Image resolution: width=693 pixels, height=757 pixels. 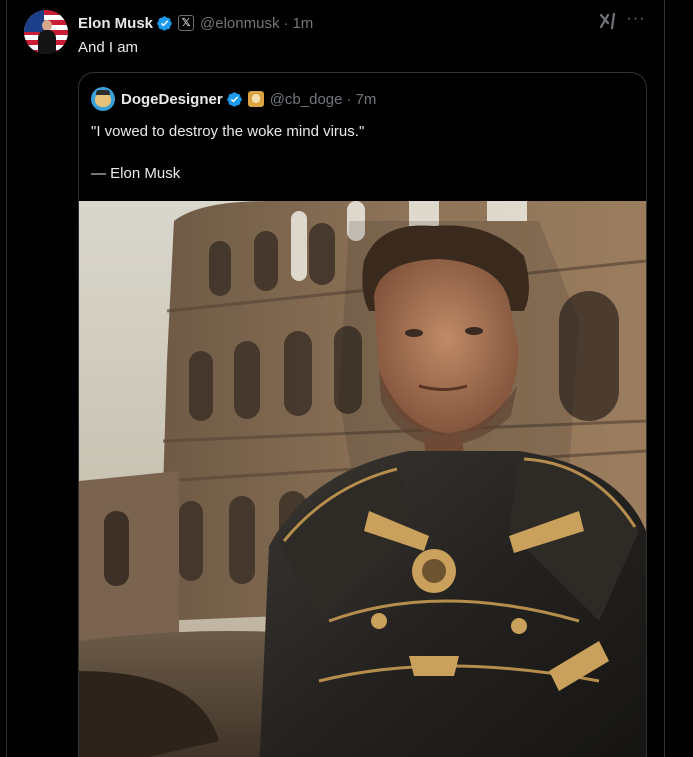 What do you see at coordinates (186, 23) in the screenshot?
I see `x-affiliate-badge-icon: 𝕏` at bounding box center [186, 23].